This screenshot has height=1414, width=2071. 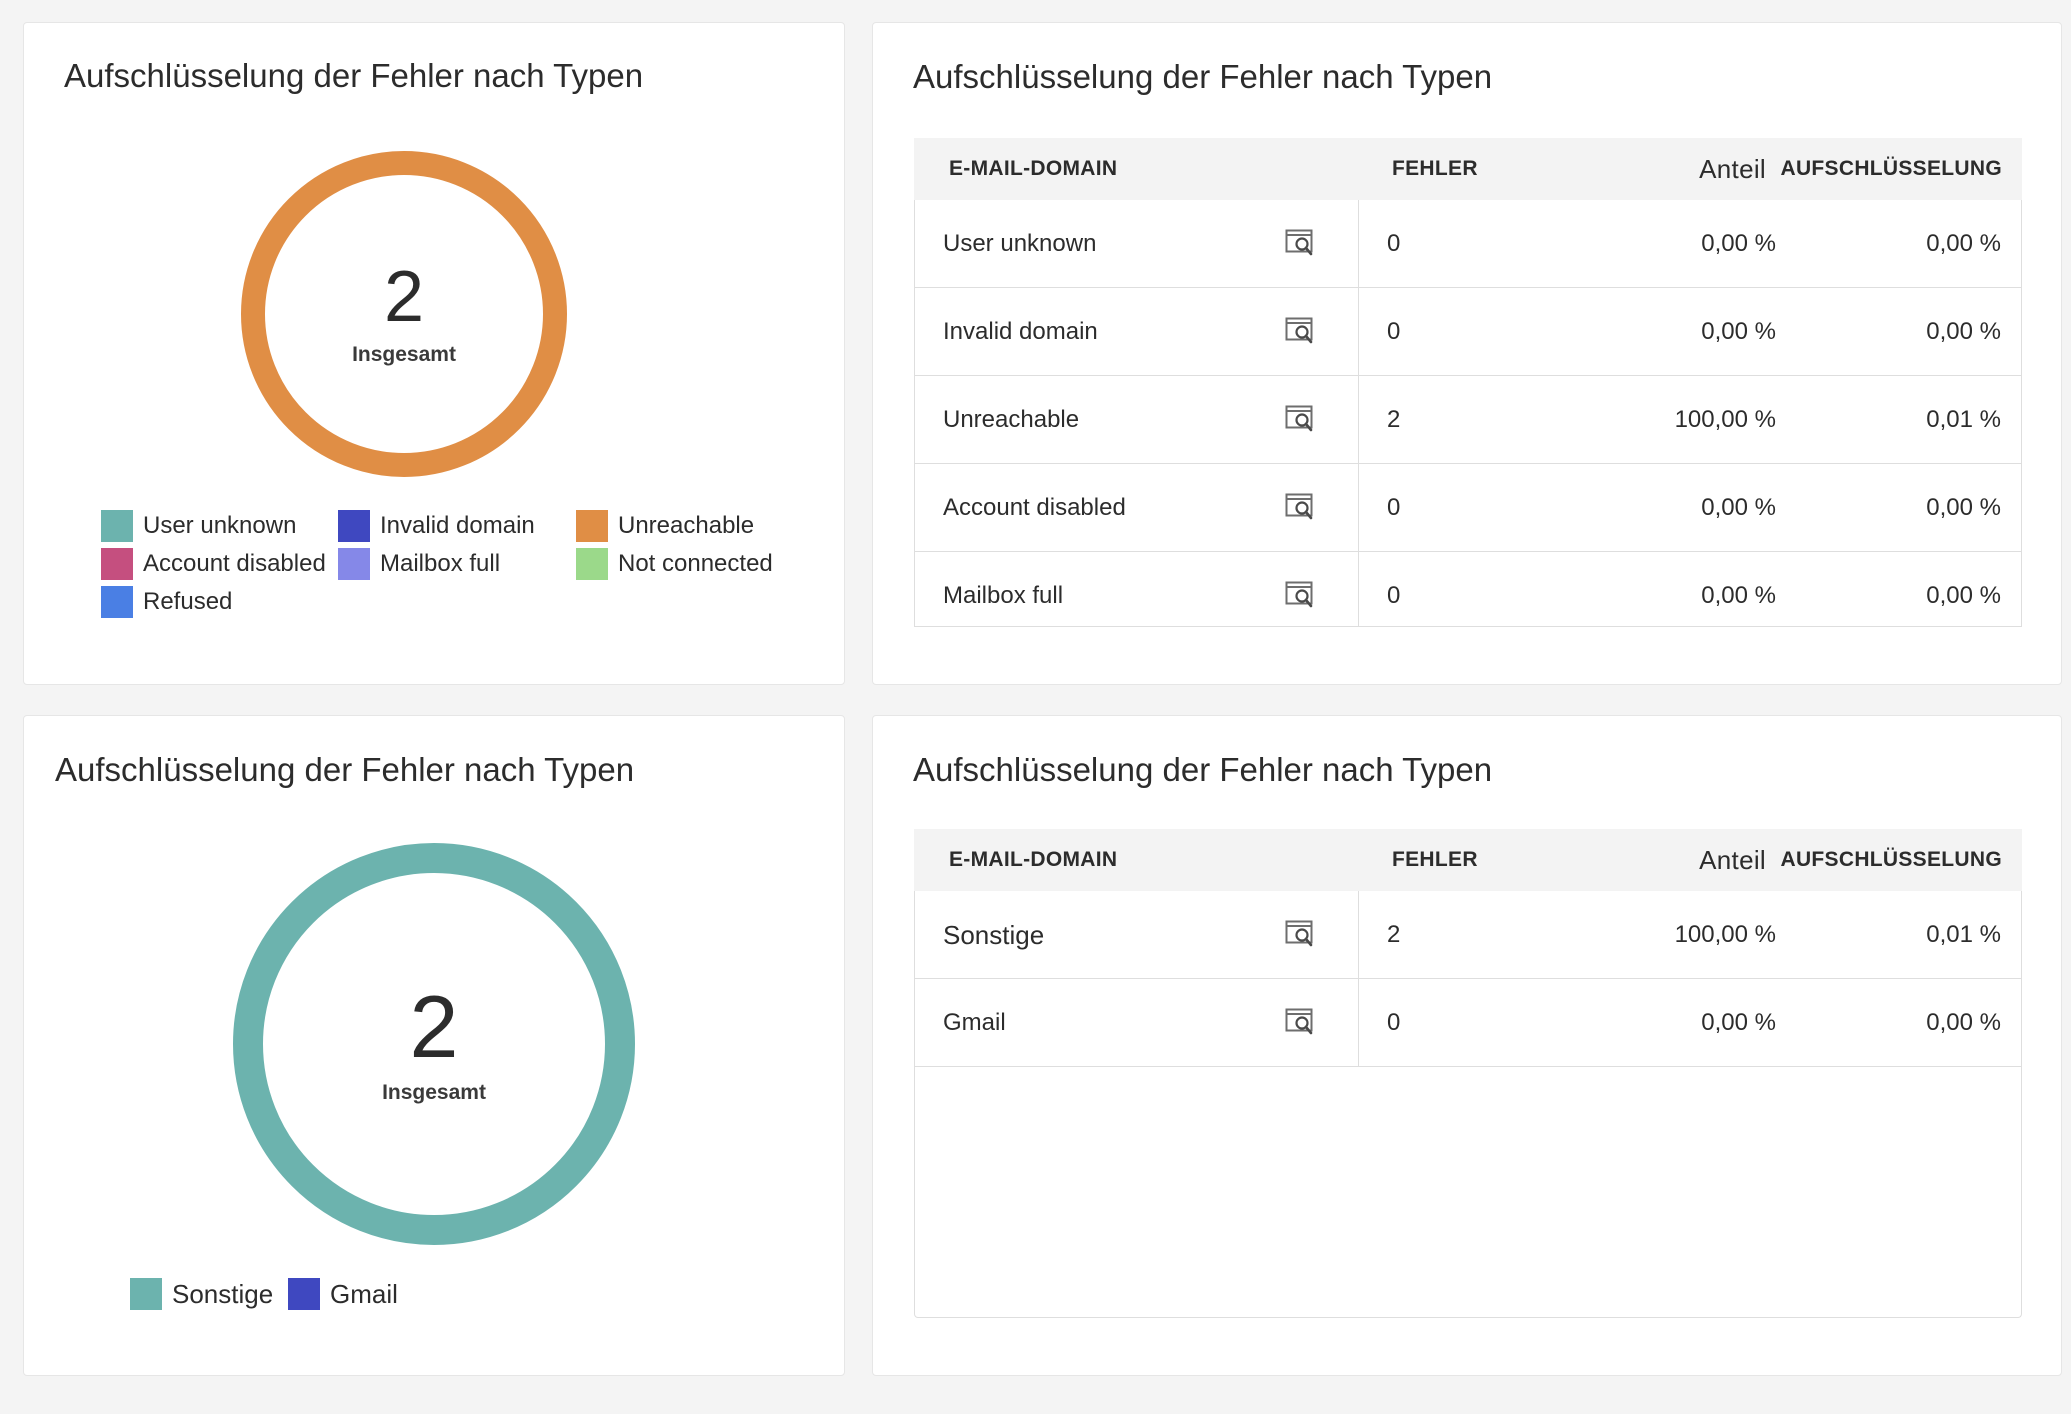 I want to click on legend-item-mailbox-full: Mailbox full, so click(x=419, y=564).